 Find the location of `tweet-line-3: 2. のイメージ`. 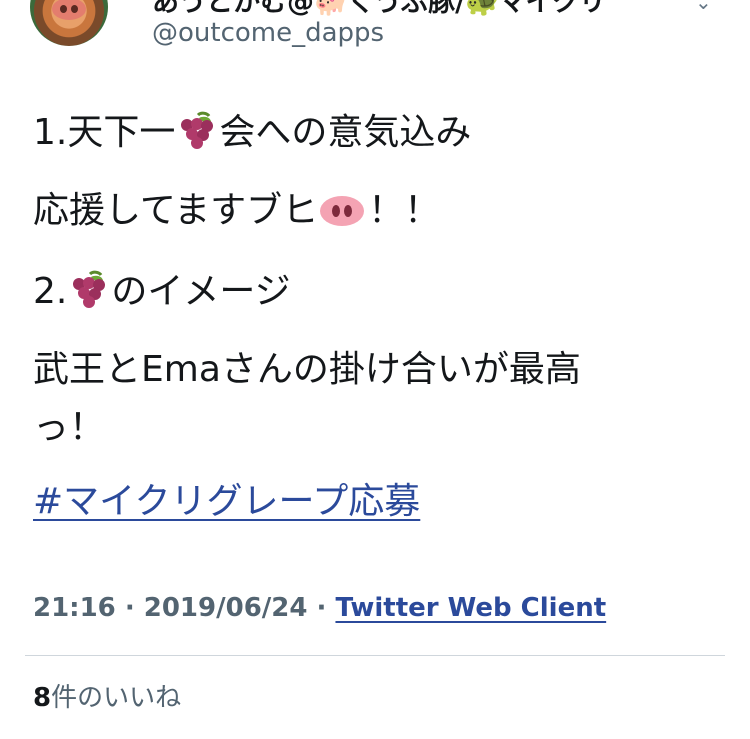

tweet-line-3: 2. のイメージ is located at coordinates (373, 290).